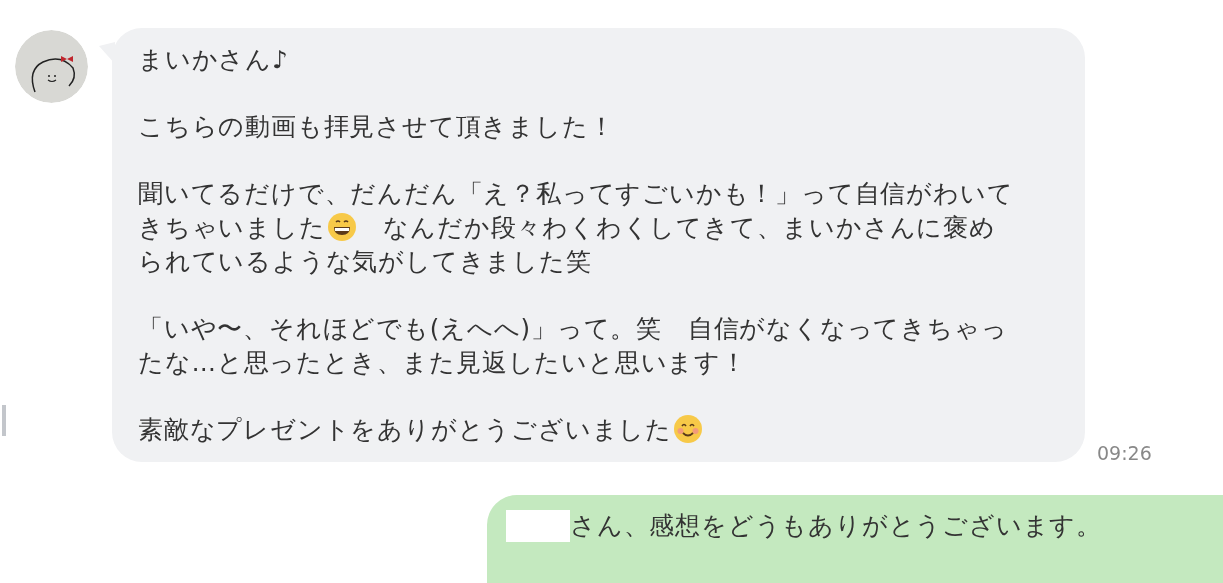 Image resolution: width=1223 pixels, height=583 pixels. I want to click on message-text: まいかさん♪, so click(213, 59).